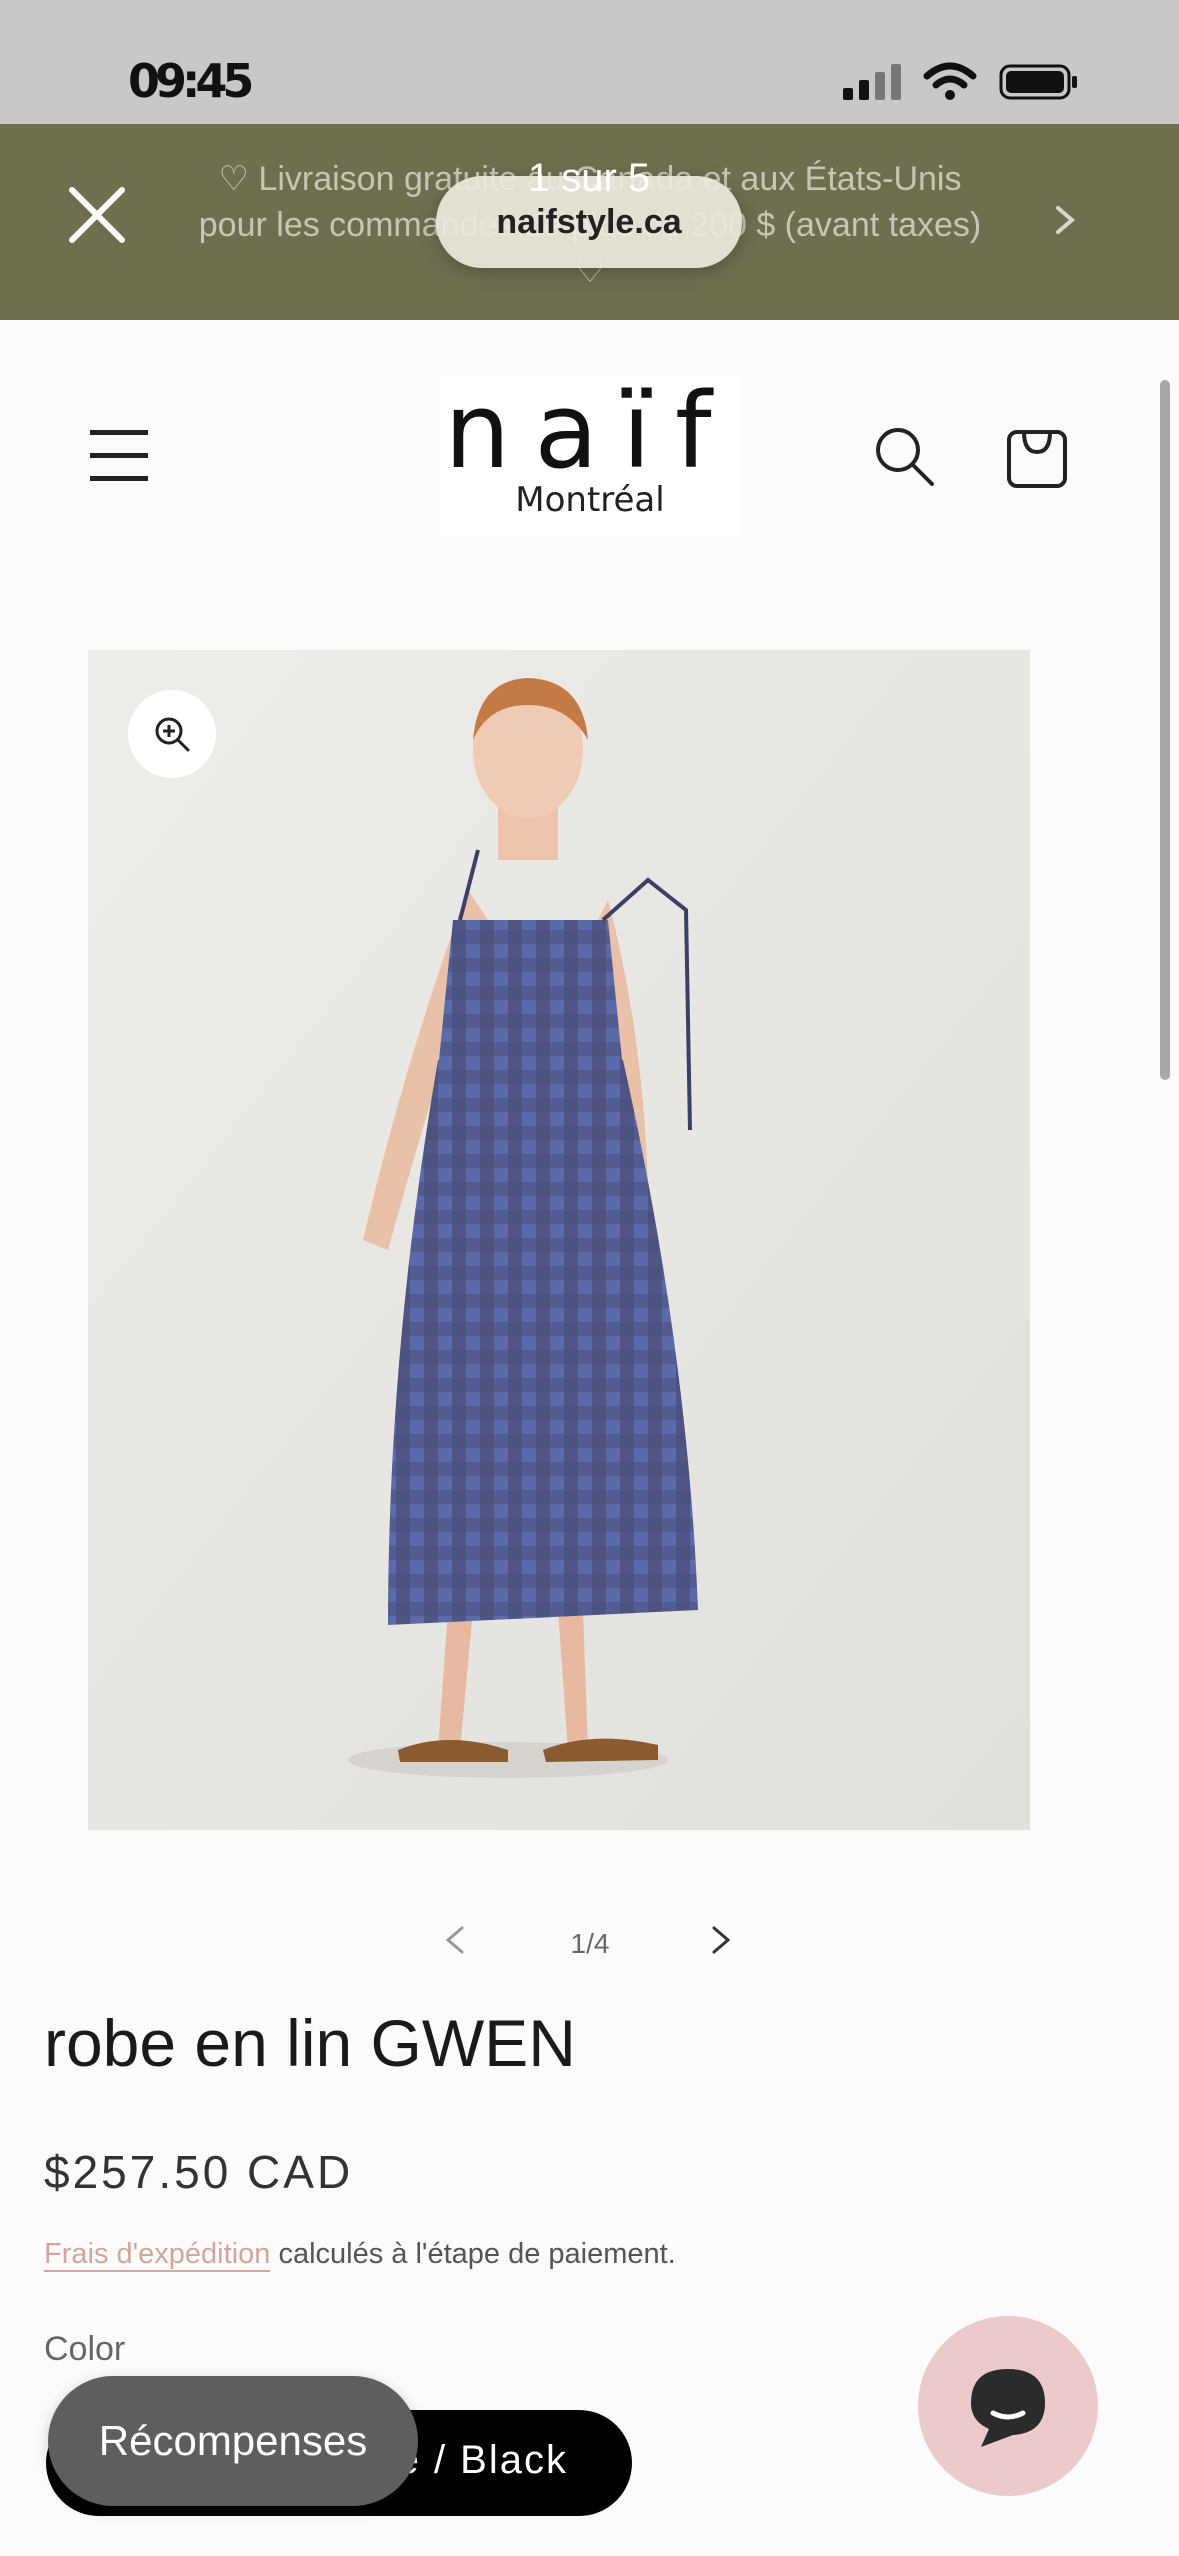 The width and height of the screenshot is (1179, 2556). I want to click on zoom-in-icon, so click(172, 734).